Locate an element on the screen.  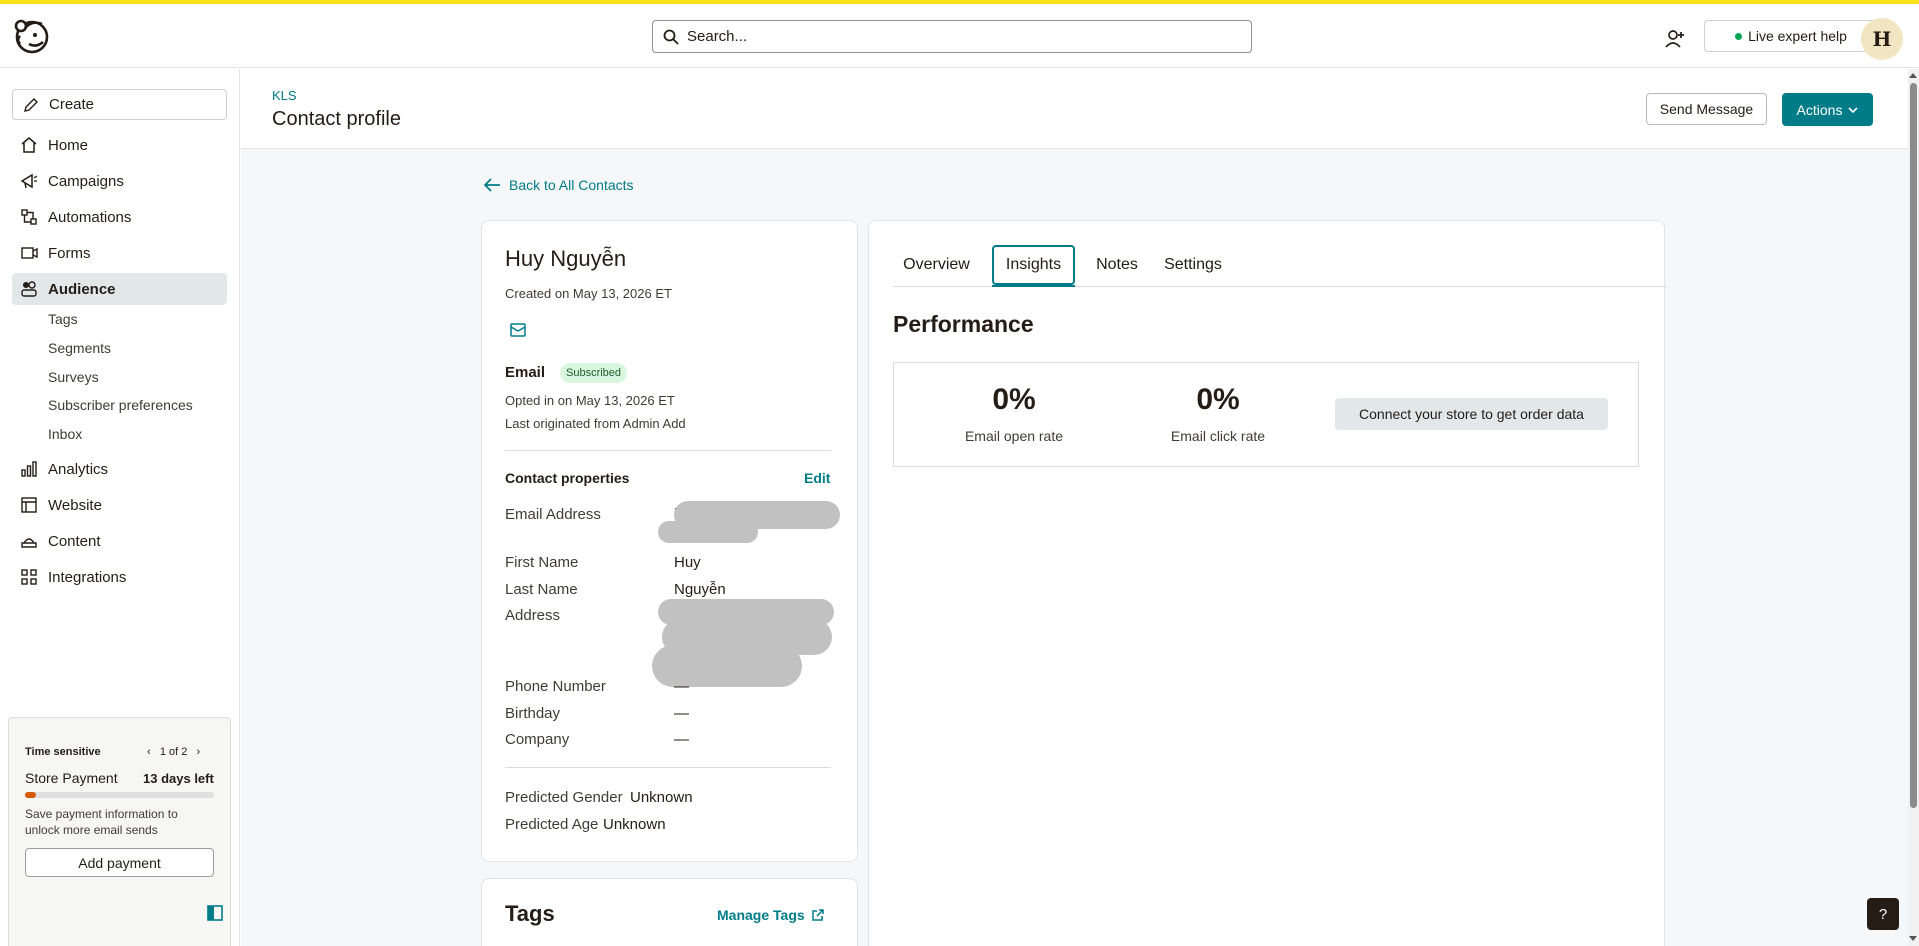
progress-fill is located at coordinates (31, 795).